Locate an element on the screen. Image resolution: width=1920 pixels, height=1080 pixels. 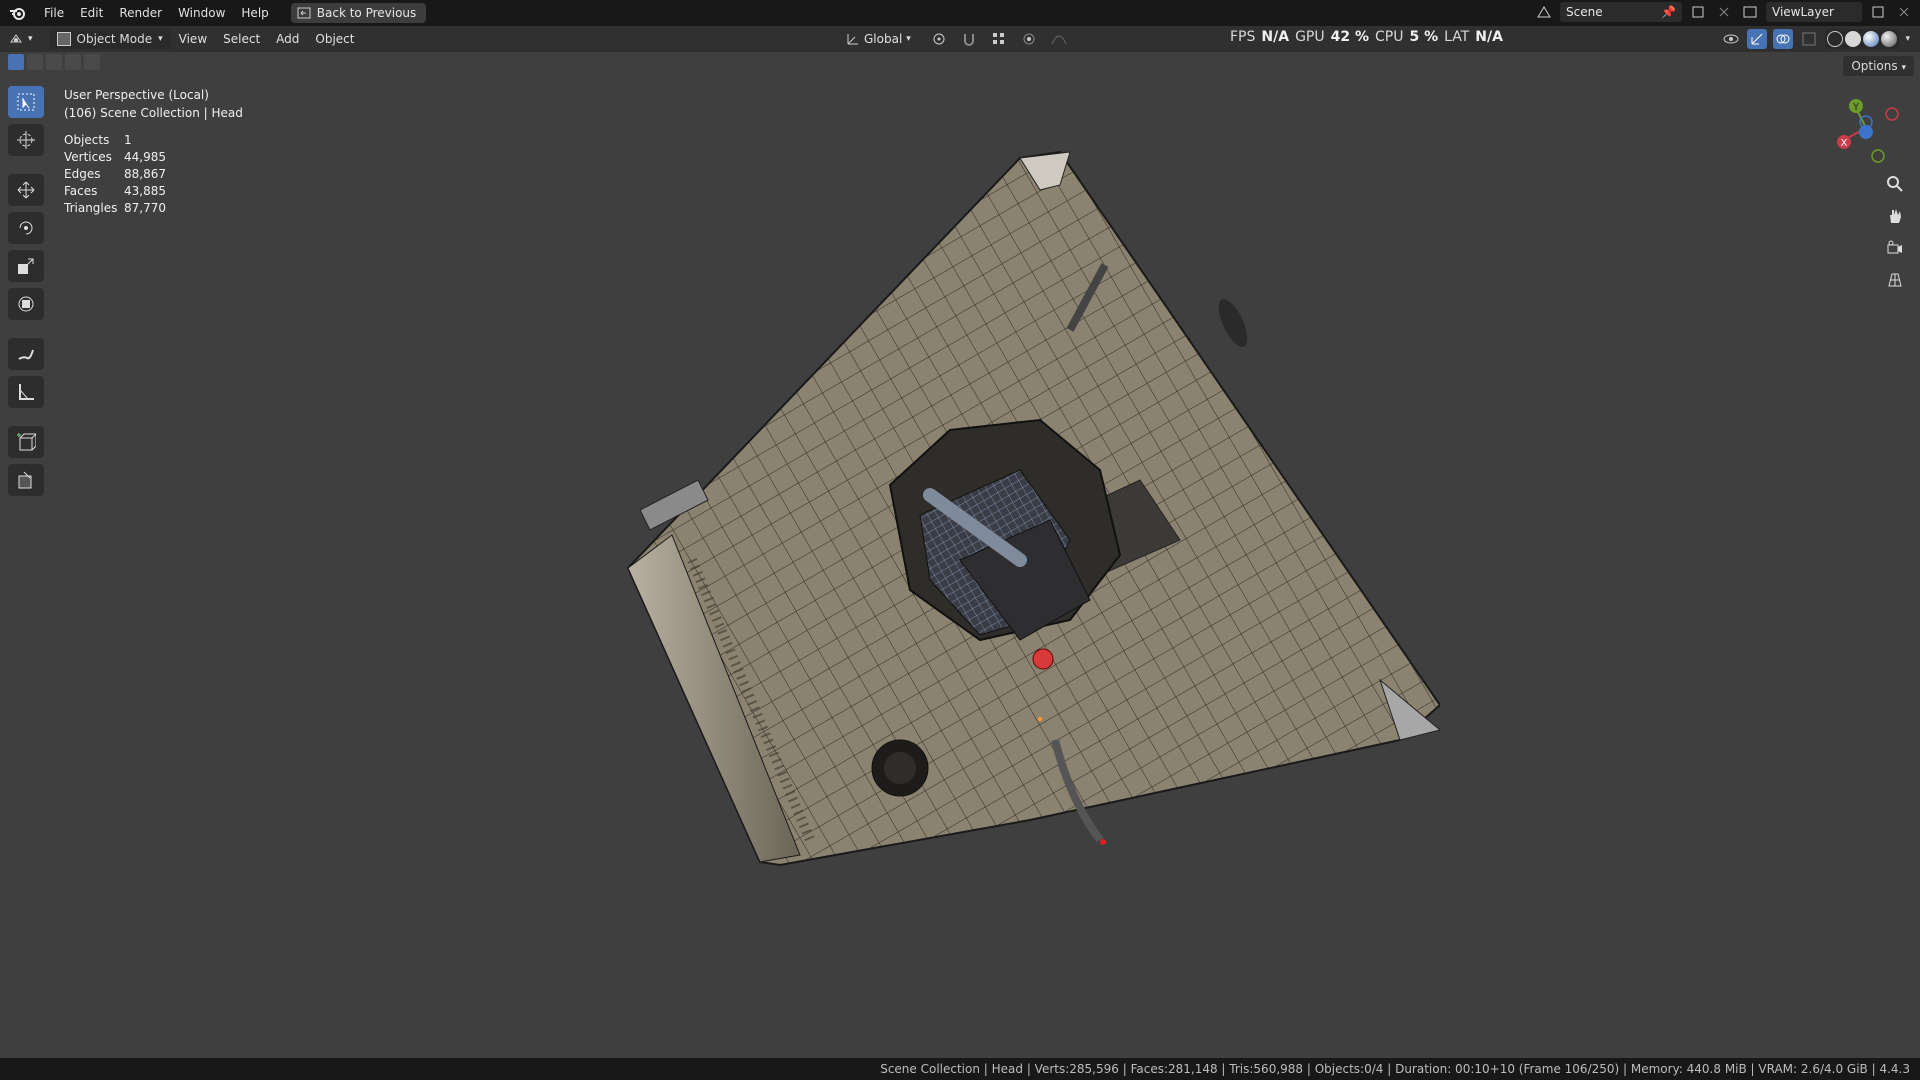
menu-help: Help is located at coordinates (254, 13).